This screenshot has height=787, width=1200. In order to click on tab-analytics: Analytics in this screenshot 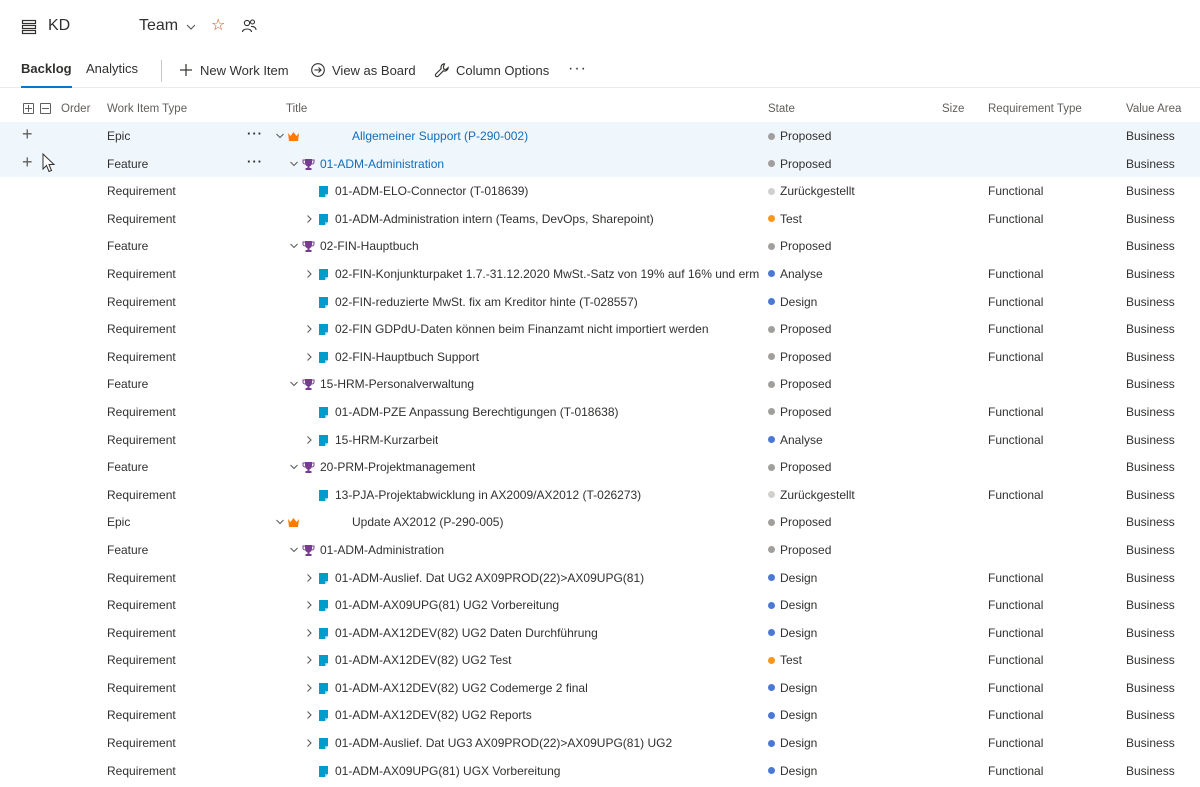, I will do `click(112, 74)`.